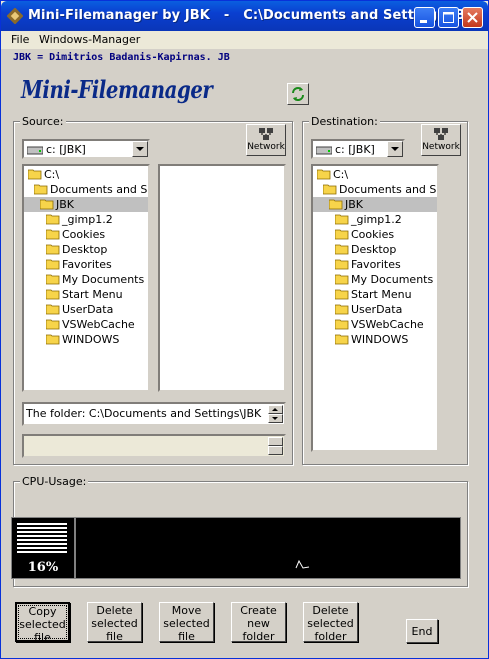 This screenshot has height=659, width=489. I want to click on spin-down-button, so click(275, 418).